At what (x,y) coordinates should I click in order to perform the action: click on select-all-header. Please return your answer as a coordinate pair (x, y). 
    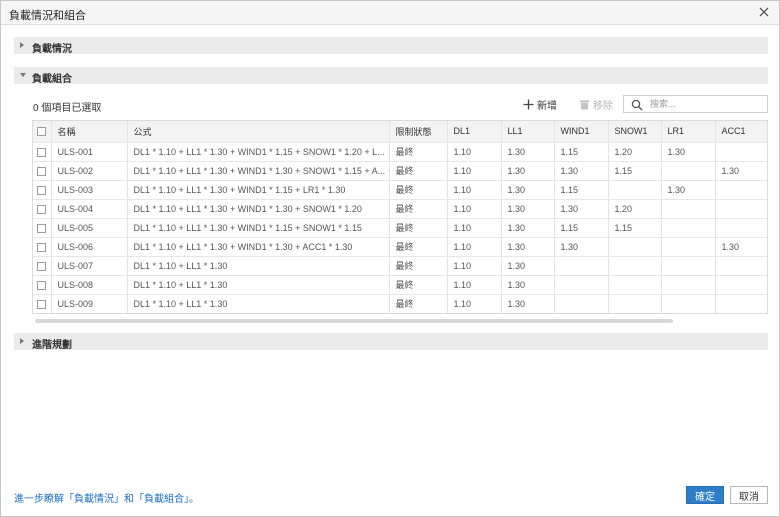
    Looking at the image, I should click on (42, 132).